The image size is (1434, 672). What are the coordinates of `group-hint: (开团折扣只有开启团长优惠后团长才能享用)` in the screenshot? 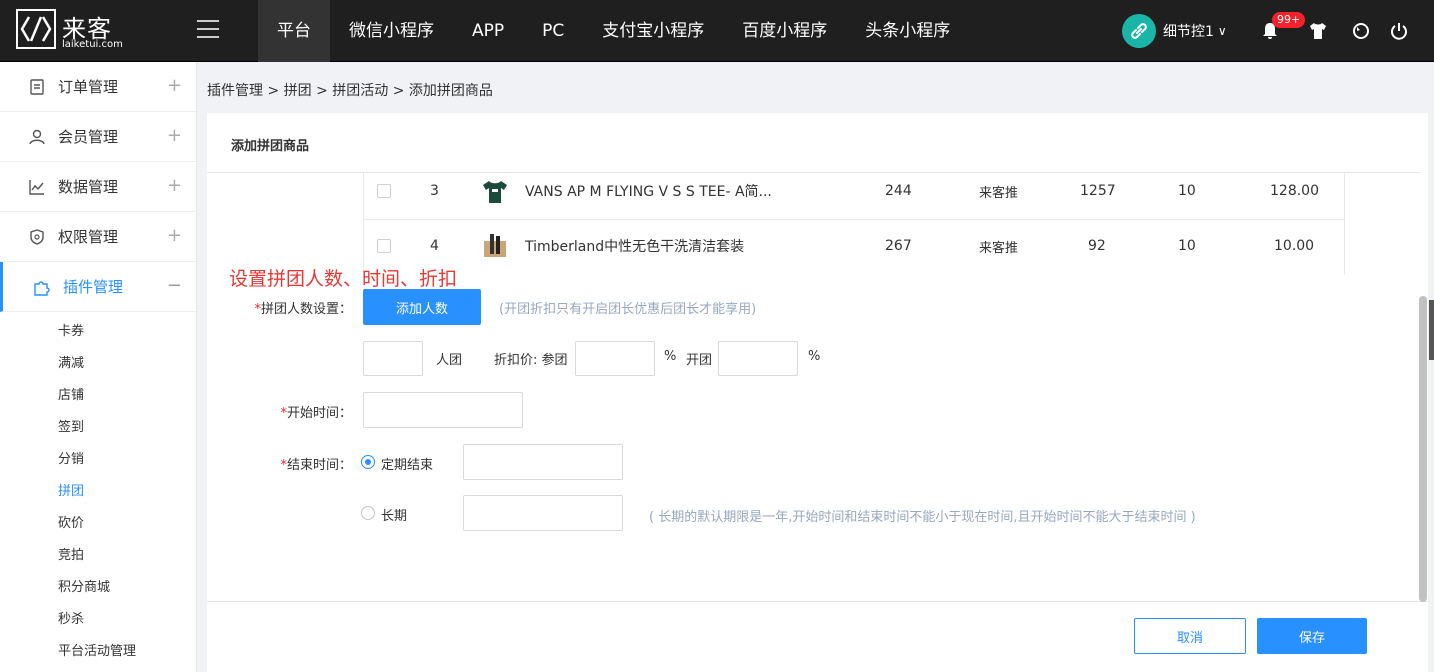 It's located at (628, 309).